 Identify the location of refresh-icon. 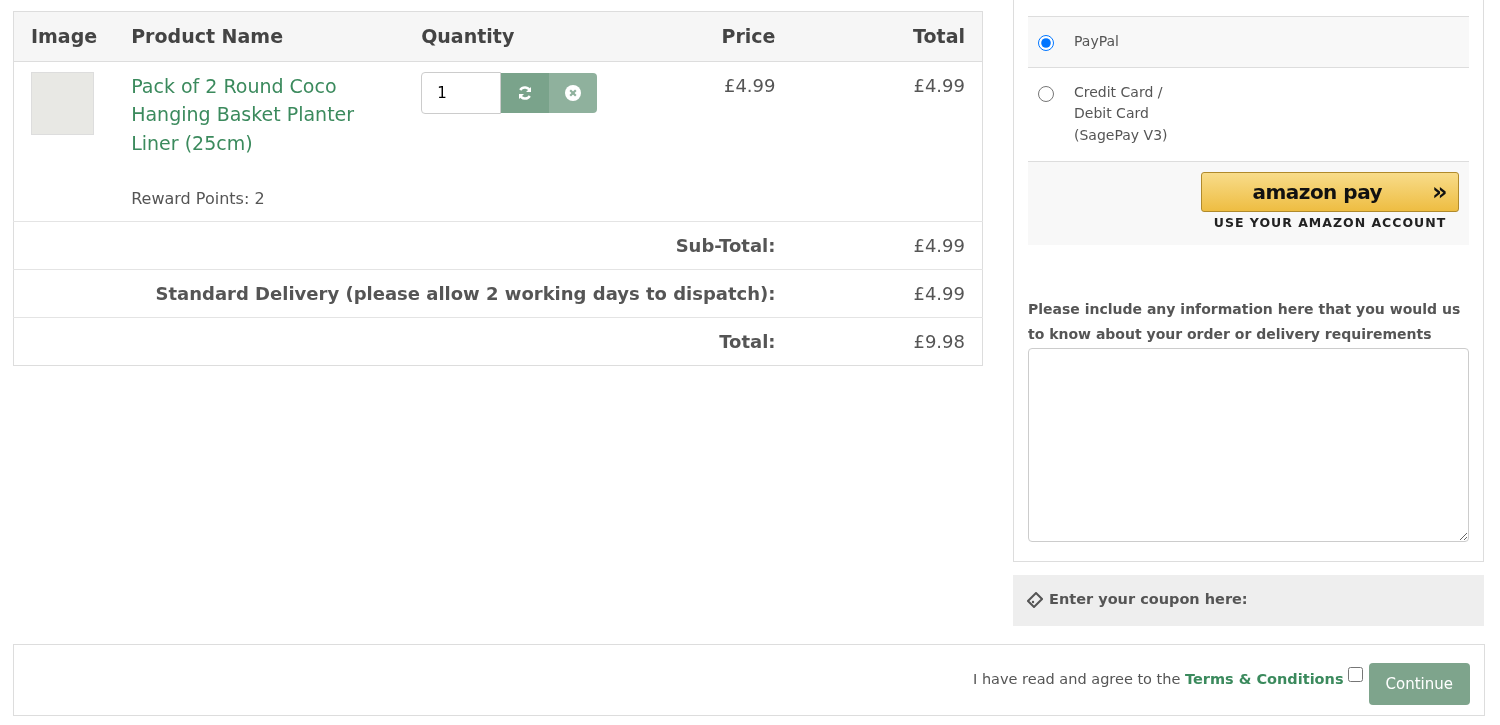
(525, 92).